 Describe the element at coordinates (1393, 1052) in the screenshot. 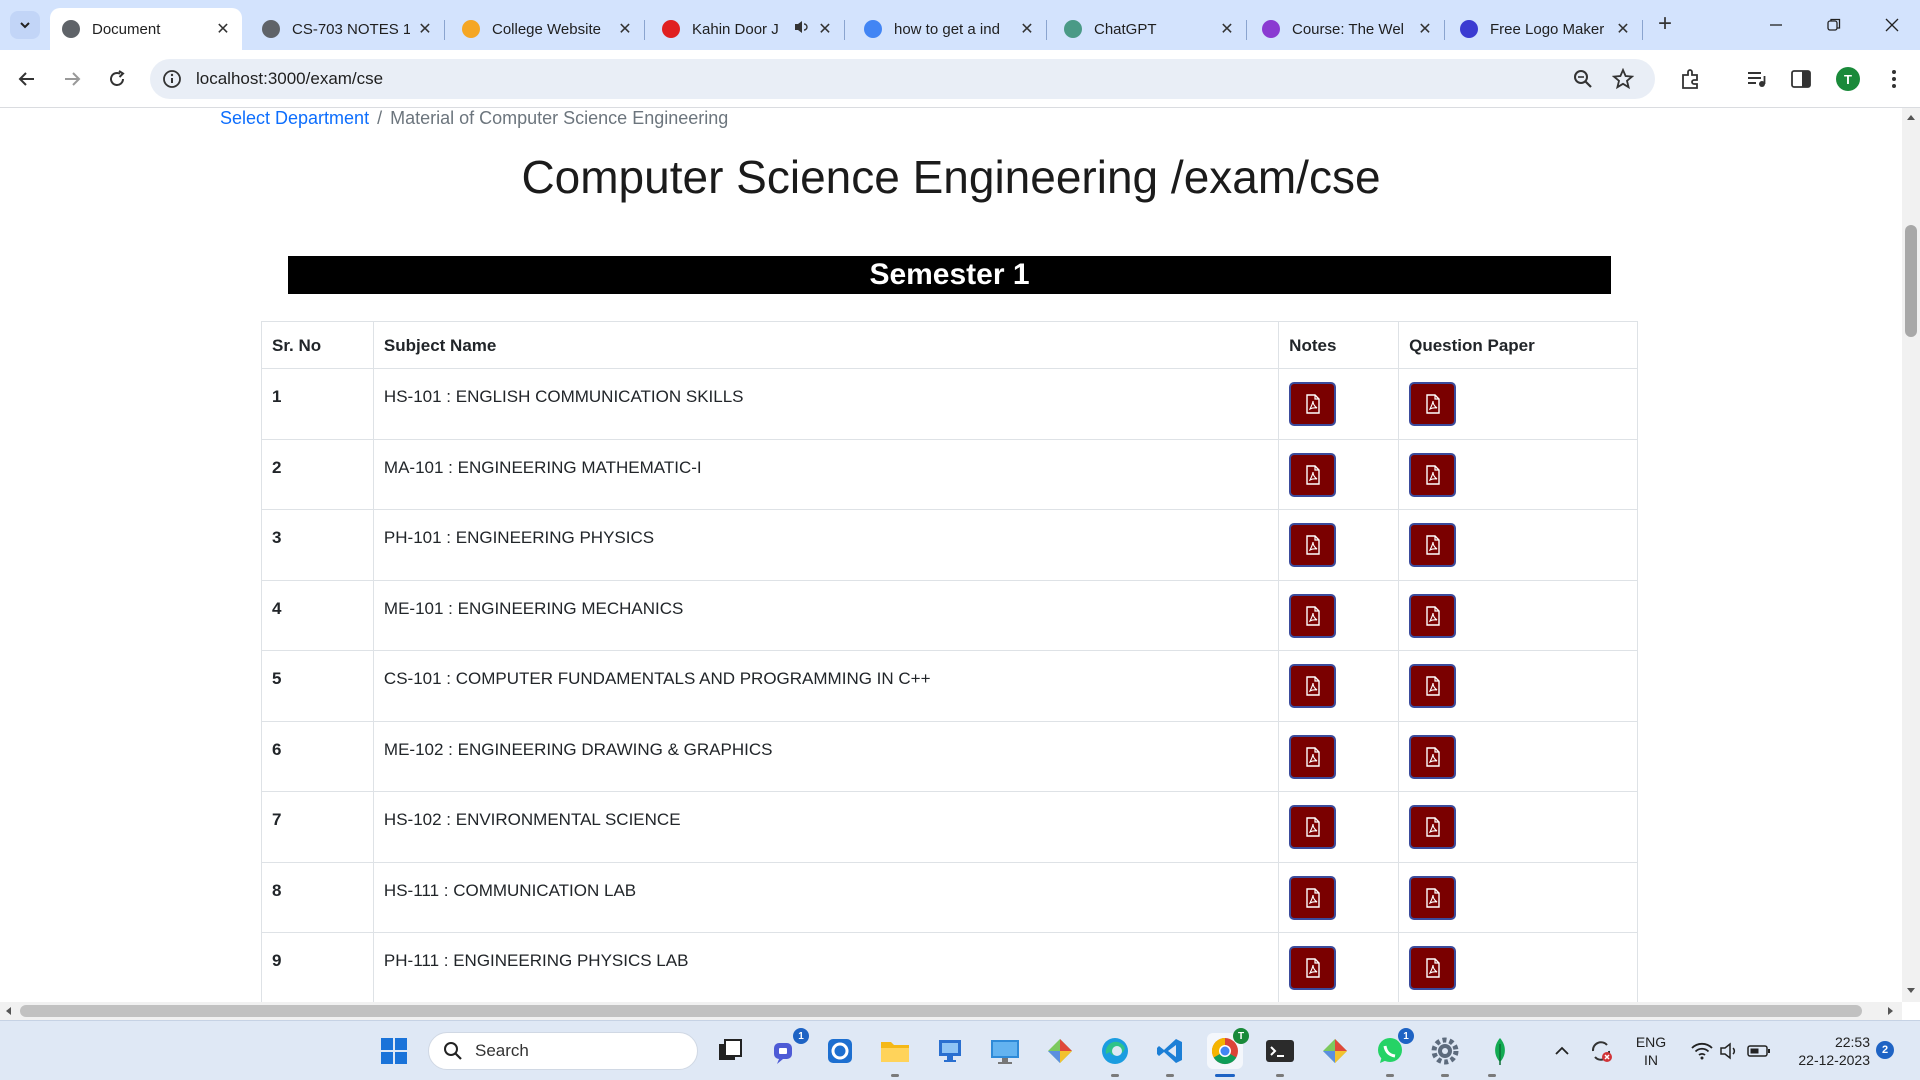

I see `whatsapp-button: 1` at that location.